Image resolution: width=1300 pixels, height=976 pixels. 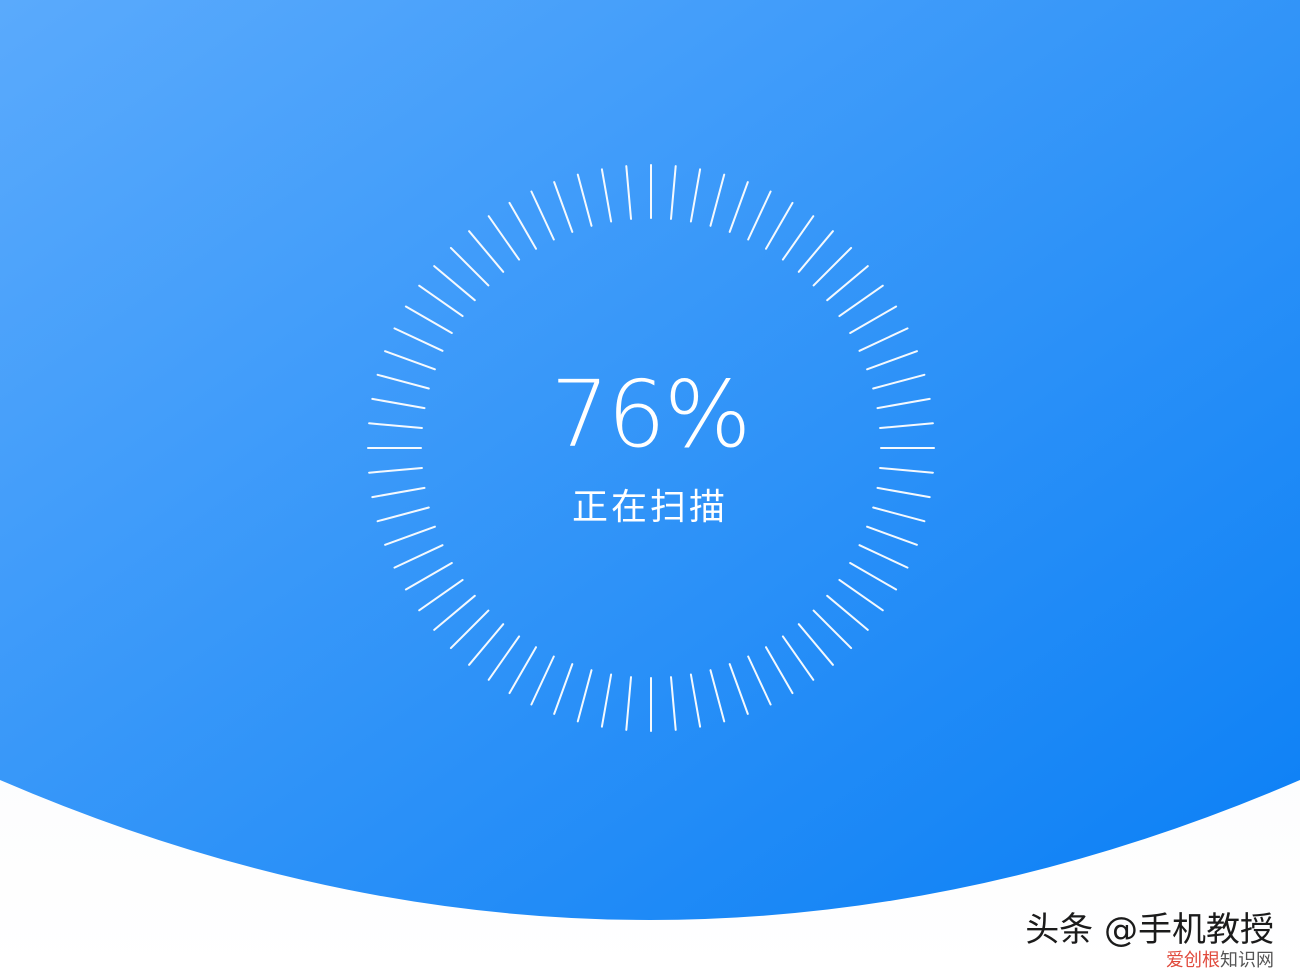 I want to click on sub-watermark: 爱创根知识网, so click(x=1220, y=961).